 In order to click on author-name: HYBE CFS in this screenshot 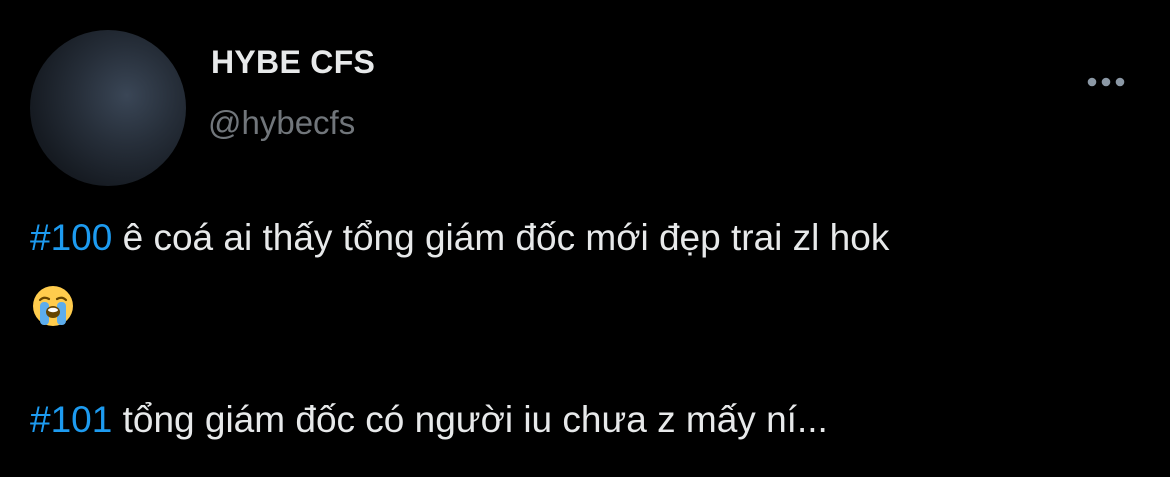, I will do `click(293, 62)`.